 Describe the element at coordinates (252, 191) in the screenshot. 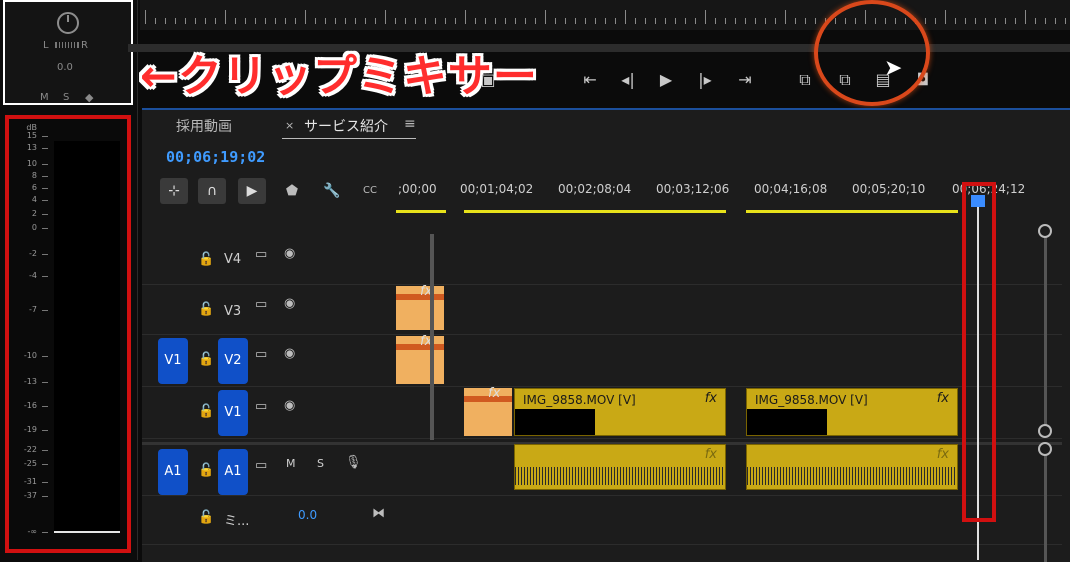

I see `linked-selection-icon: ▶` at that location.